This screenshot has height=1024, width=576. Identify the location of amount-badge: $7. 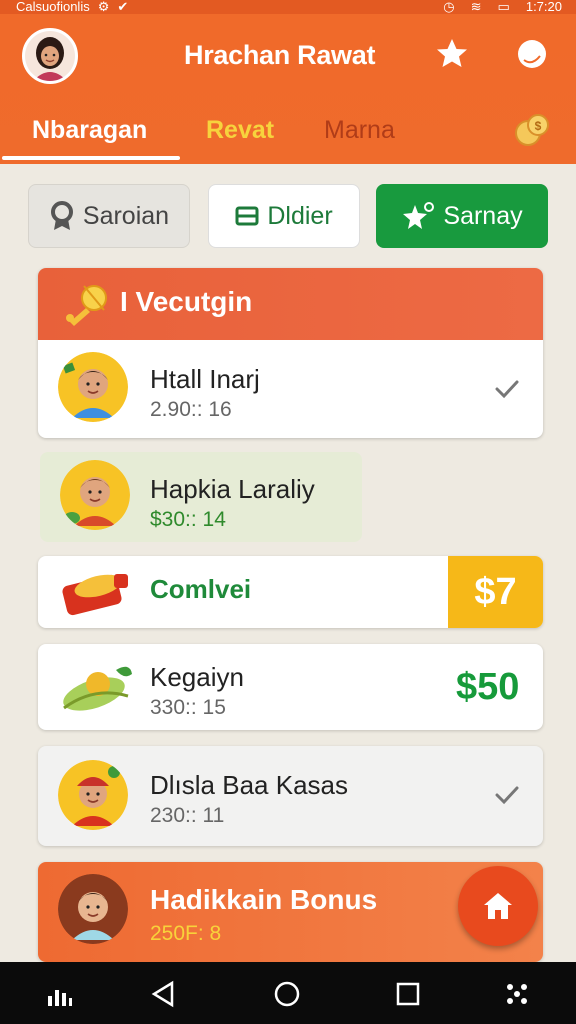
(495, 592).